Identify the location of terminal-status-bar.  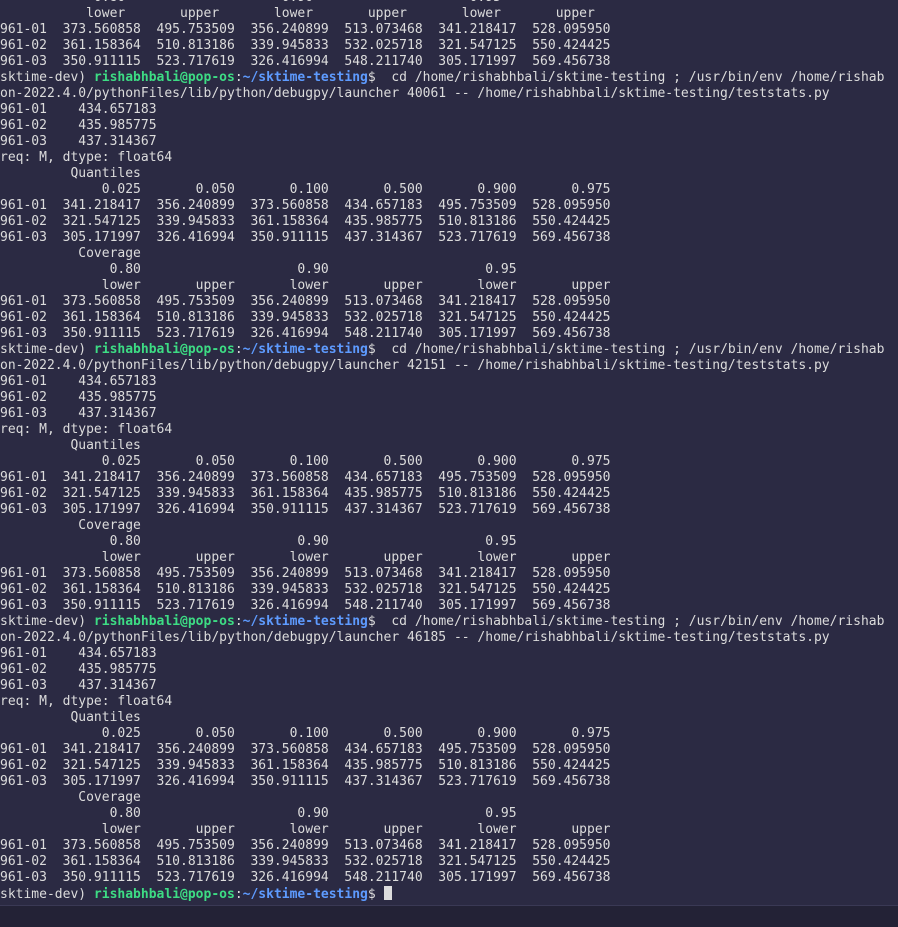
(449, 916).